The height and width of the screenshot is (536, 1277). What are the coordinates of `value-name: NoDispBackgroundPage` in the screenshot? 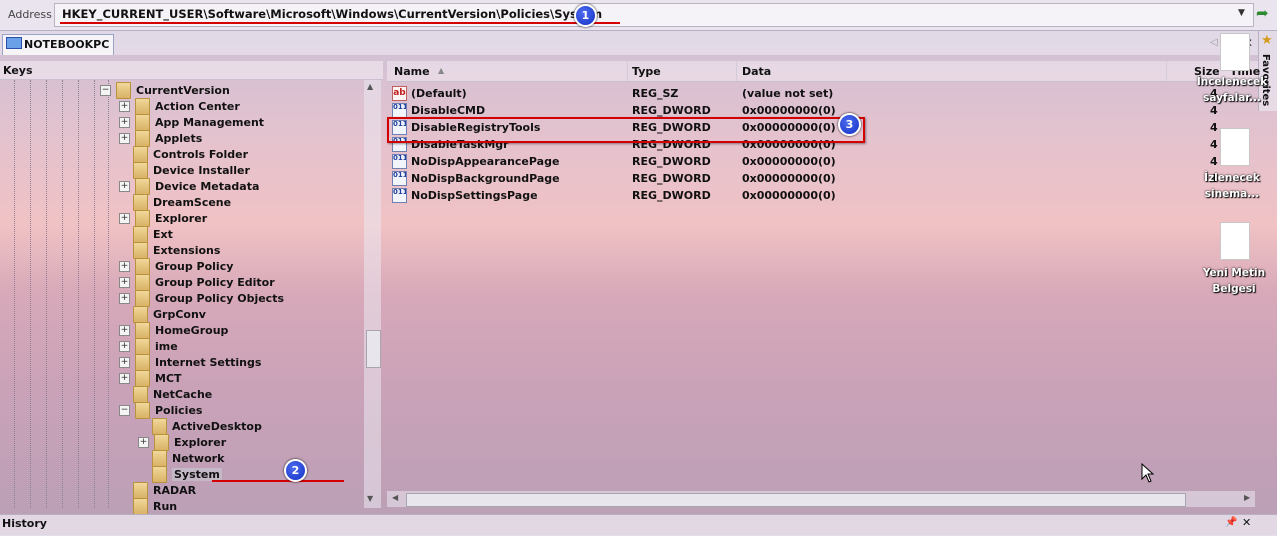 It's located at (485, 178).